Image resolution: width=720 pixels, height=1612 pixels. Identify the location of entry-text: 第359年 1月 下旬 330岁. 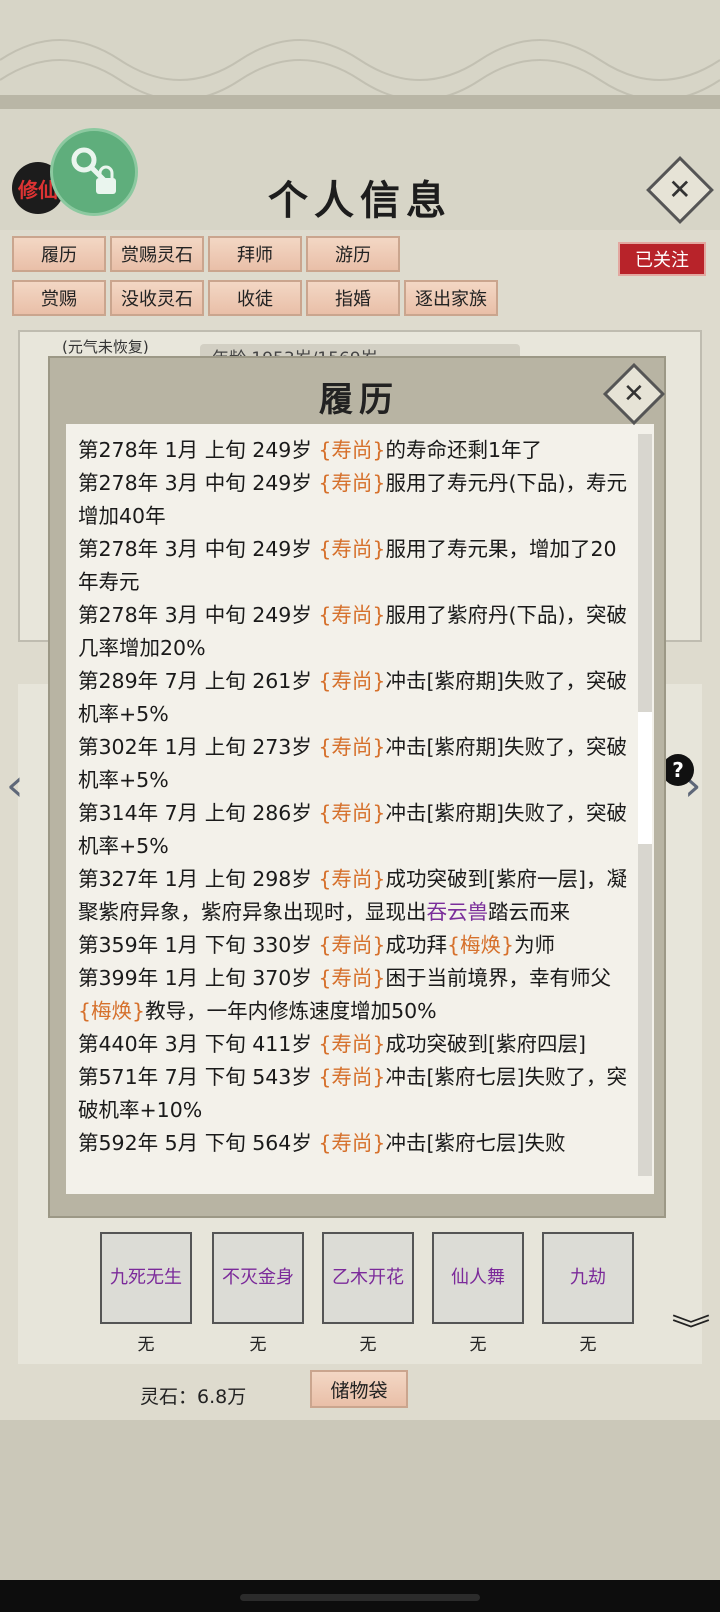
(198, 945).